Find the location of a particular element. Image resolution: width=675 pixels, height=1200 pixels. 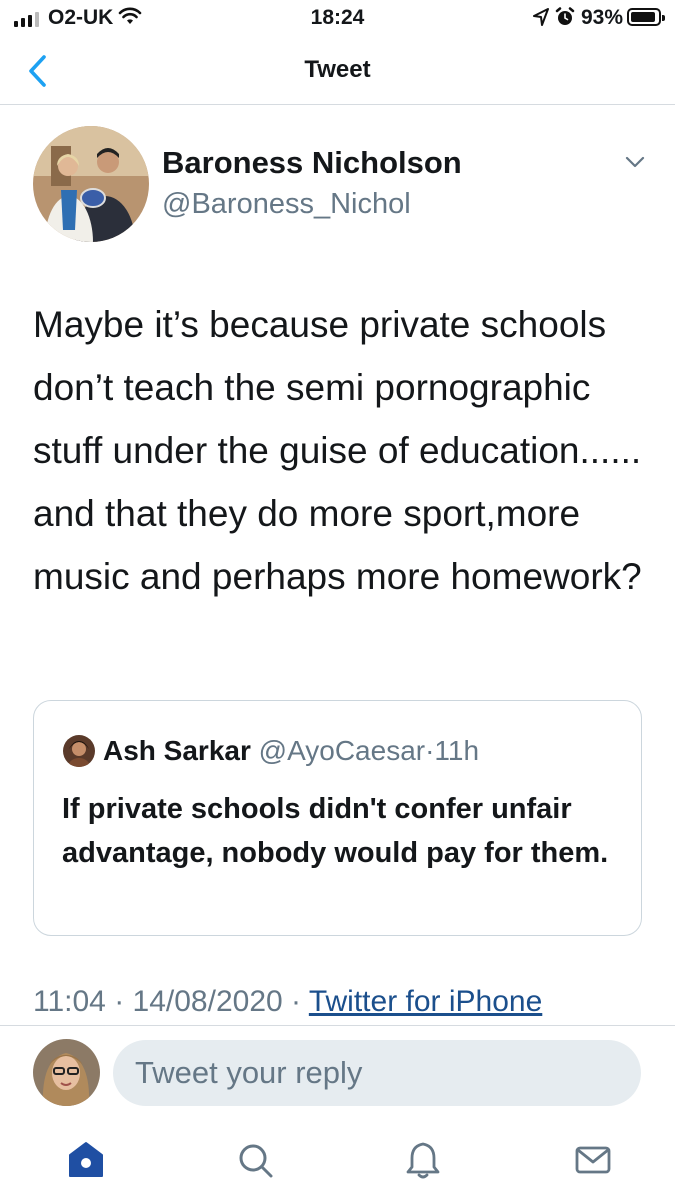

author-handle: @Baroness_Nichol is located at coordinates (286, 204).